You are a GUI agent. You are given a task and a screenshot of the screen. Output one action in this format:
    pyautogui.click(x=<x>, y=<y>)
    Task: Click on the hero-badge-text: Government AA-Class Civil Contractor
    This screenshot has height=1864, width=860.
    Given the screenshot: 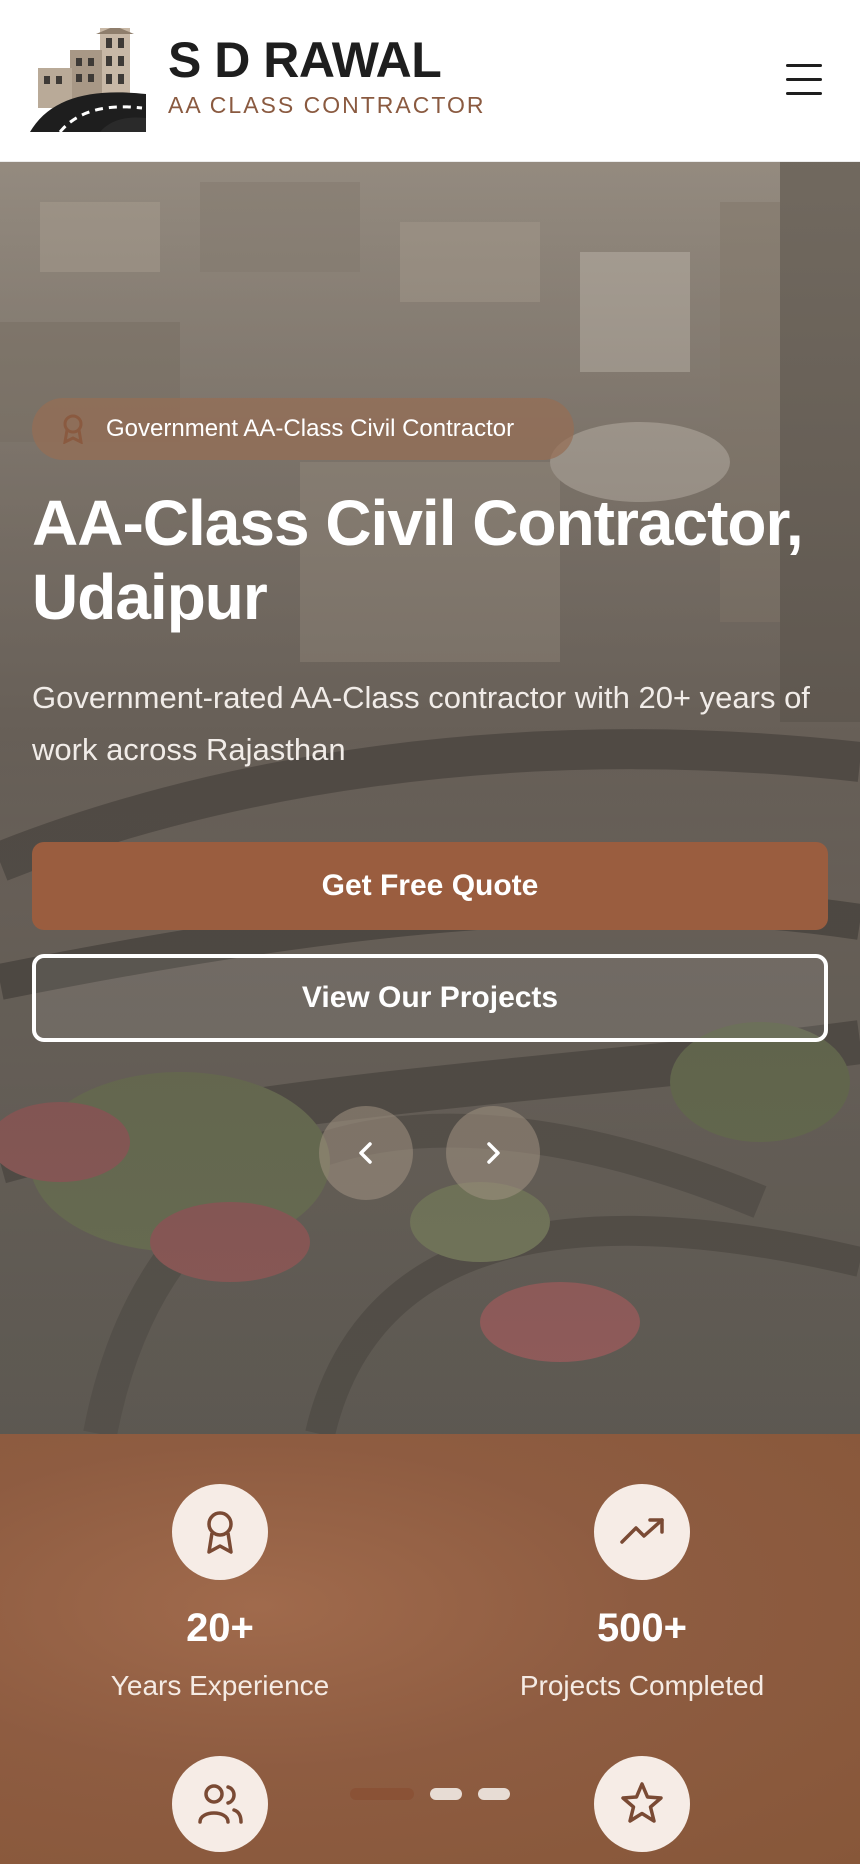 What is the action you would take?
    pyautogui.click(x=310, y=428)
    